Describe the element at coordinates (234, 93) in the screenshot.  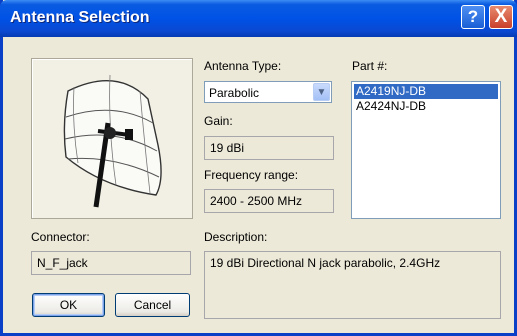
I see `antenna-type-value: Parabolic` at that location.